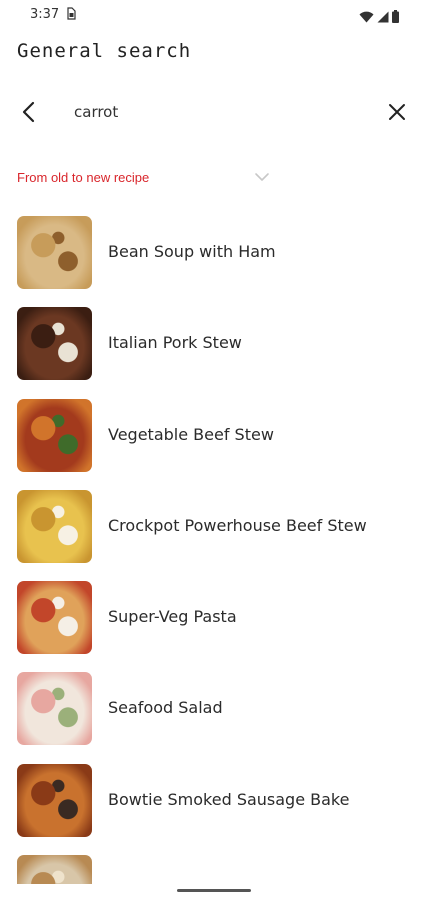  Describe the element at coordinates (395, 17) in the screenshot. I see `battery-icon` at that location.